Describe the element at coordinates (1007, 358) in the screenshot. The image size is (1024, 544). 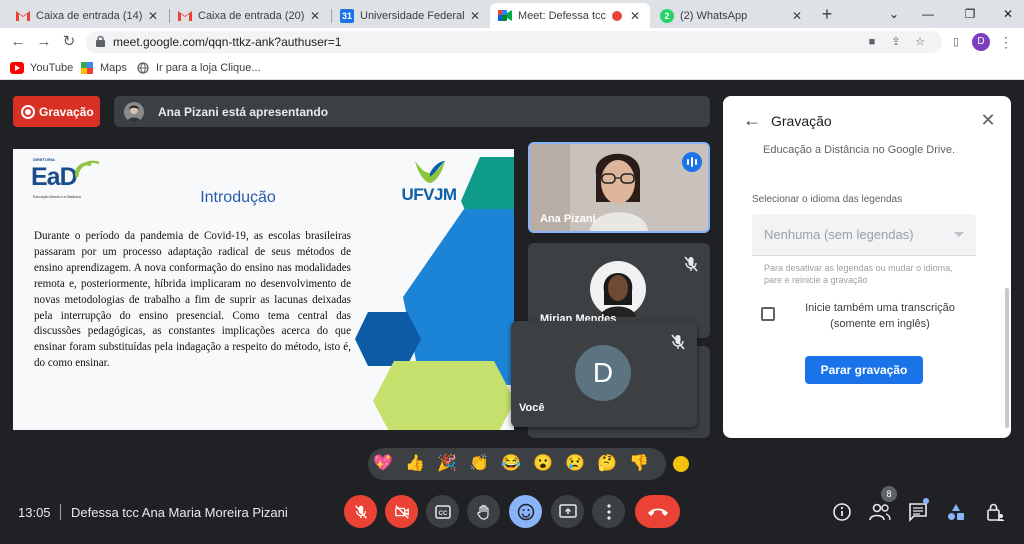
I see `panel-scrollbar` at that location.